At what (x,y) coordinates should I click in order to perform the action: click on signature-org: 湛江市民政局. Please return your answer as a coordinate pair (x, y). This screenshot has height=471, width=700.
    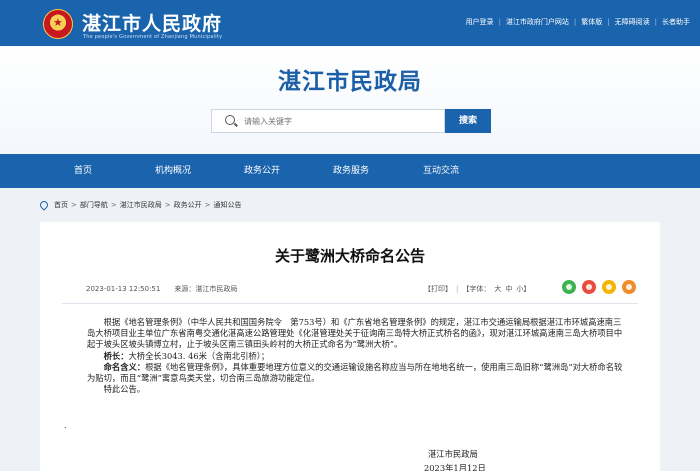
    Looking at the image, I should click on (453, 454).